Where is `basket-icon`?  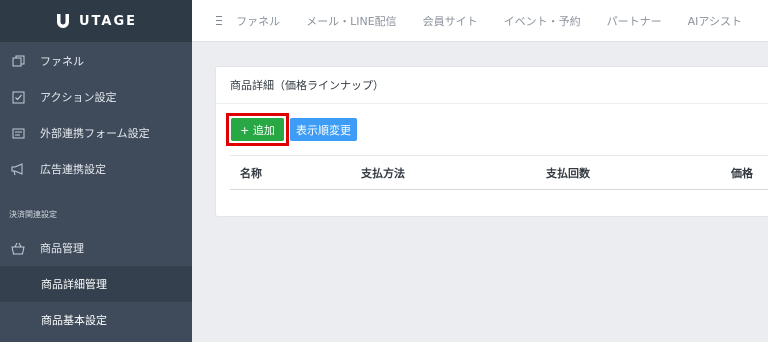 basket-icon is located at coordinates (18, 248).